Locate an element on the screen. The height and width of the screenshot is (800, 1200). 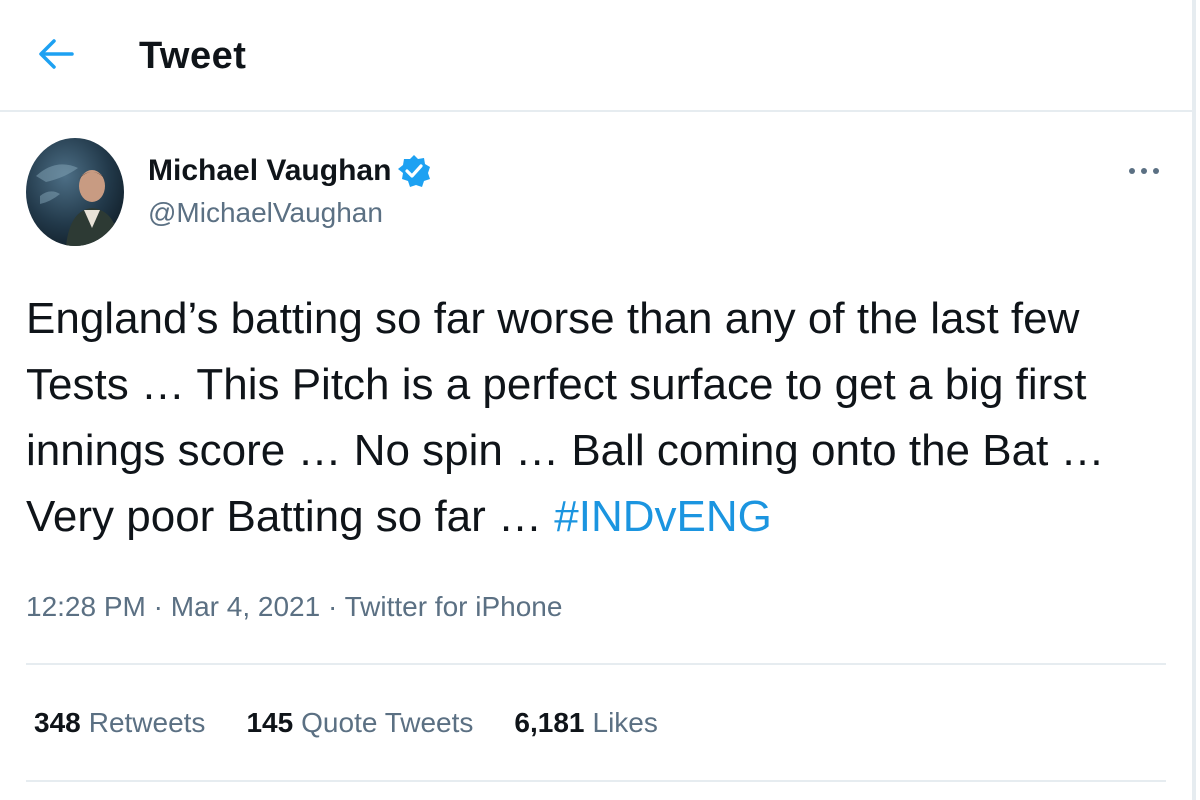
author-handle: @MichaelVaughan is located at coordinates (265, 213).